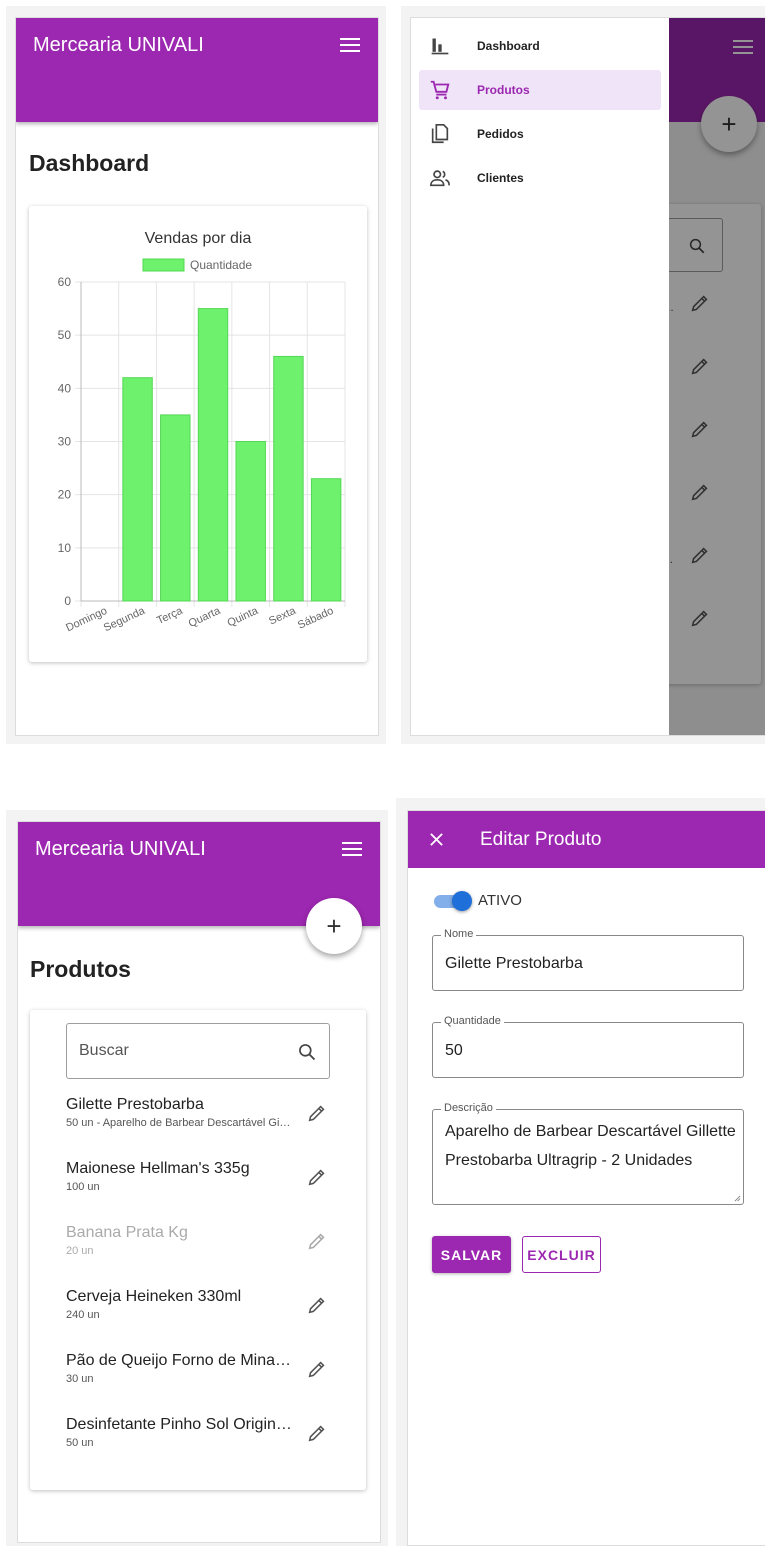 The image size is (765, 1546). What do you see at coordinates (500, 178) in the screenshot?
I see `drawer-item-label: Clientes` at bounding box center [500, 178].